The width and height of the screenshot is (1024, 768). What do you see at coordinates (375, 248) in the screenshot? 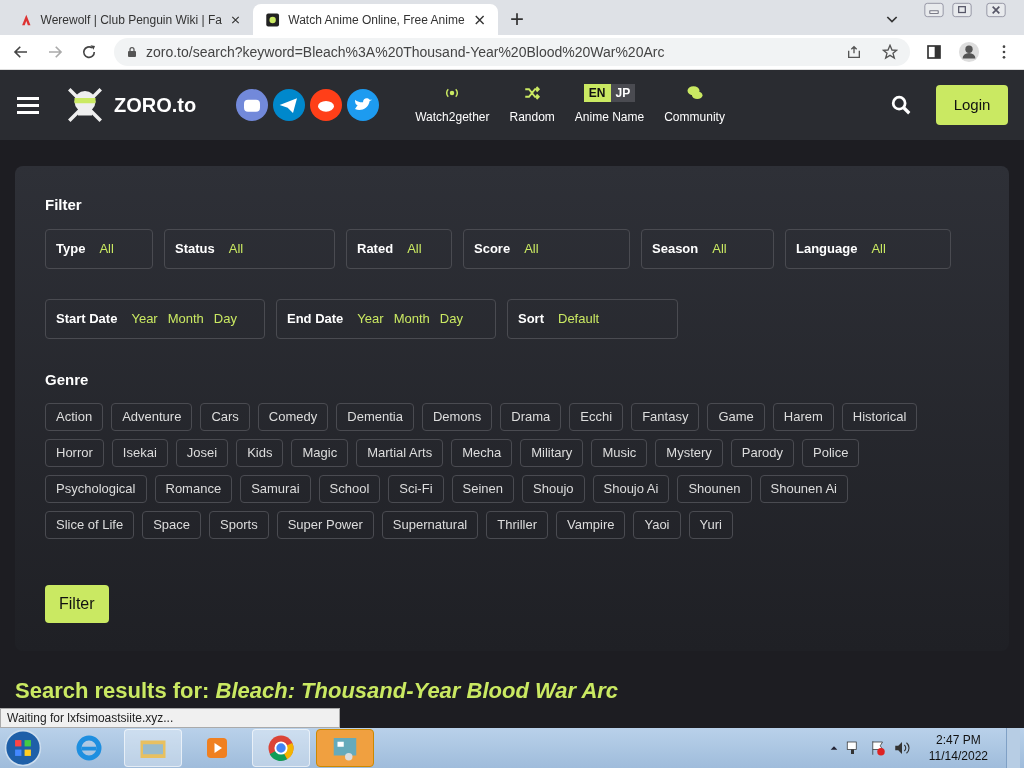
I see `select-label: Rated` at bounding box center [375, 248].